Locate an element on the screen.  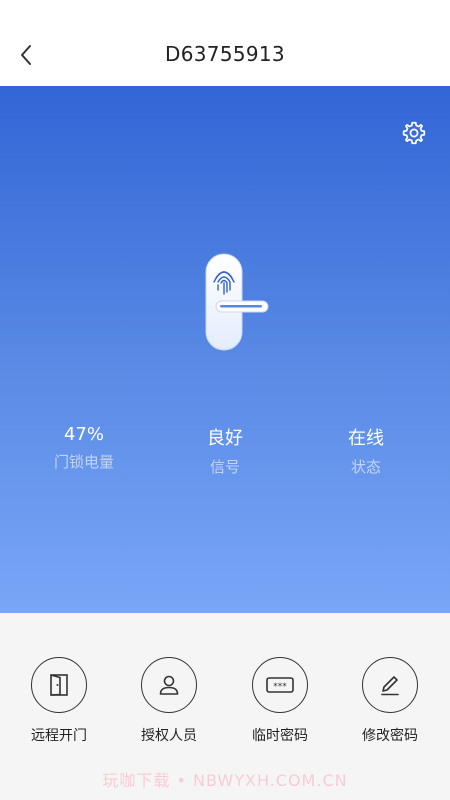
password-icon: *** is located at coordinates (280, 685).